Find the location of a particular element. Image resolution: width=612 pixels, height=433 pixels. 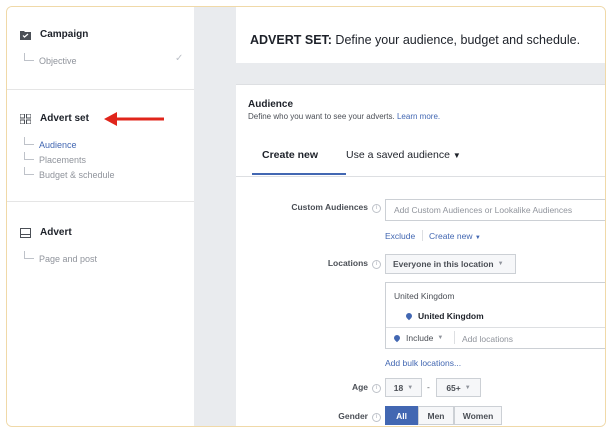

sidebar-item-page-and-post: Page and post is located at coordinates (60, 257).